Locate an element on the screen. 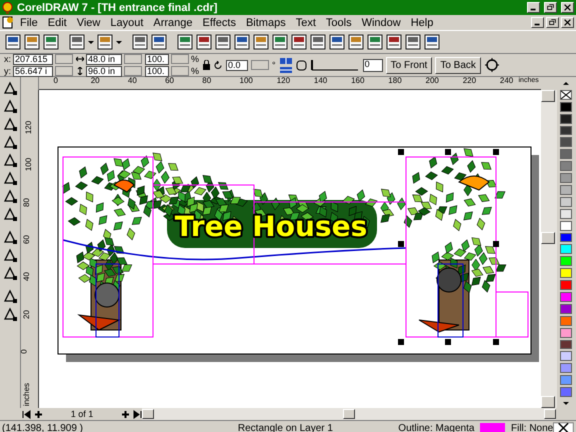 This screenshot has width=576, height=432. no-color-swatch is located at coordinates (566, 95).